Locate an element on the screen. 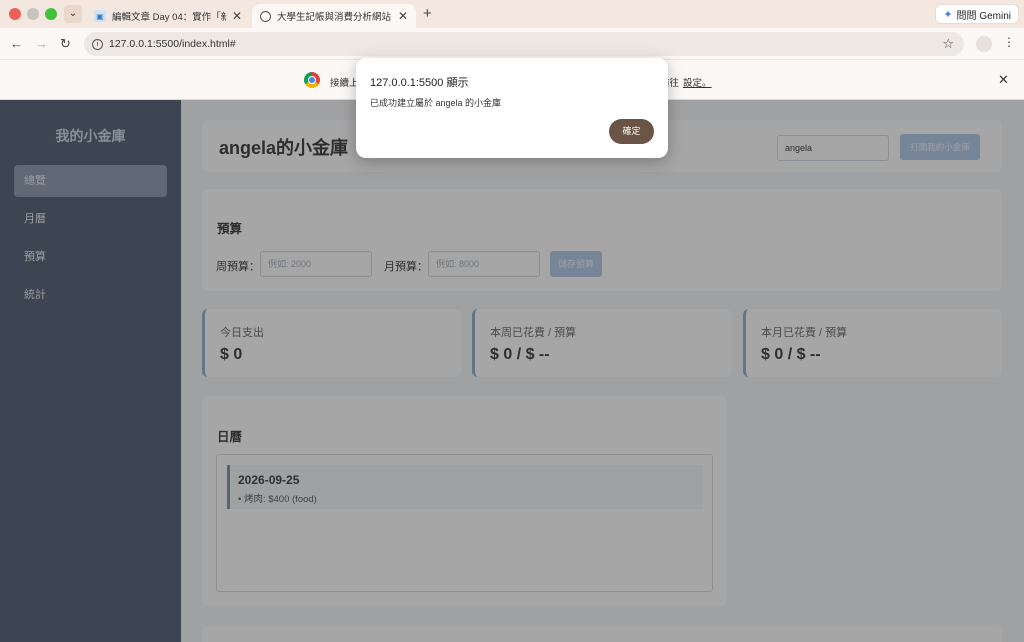 The height and width of the screenshot is (642, 1024). infobar-text: 接續上 is located at coordinates (344, 83).